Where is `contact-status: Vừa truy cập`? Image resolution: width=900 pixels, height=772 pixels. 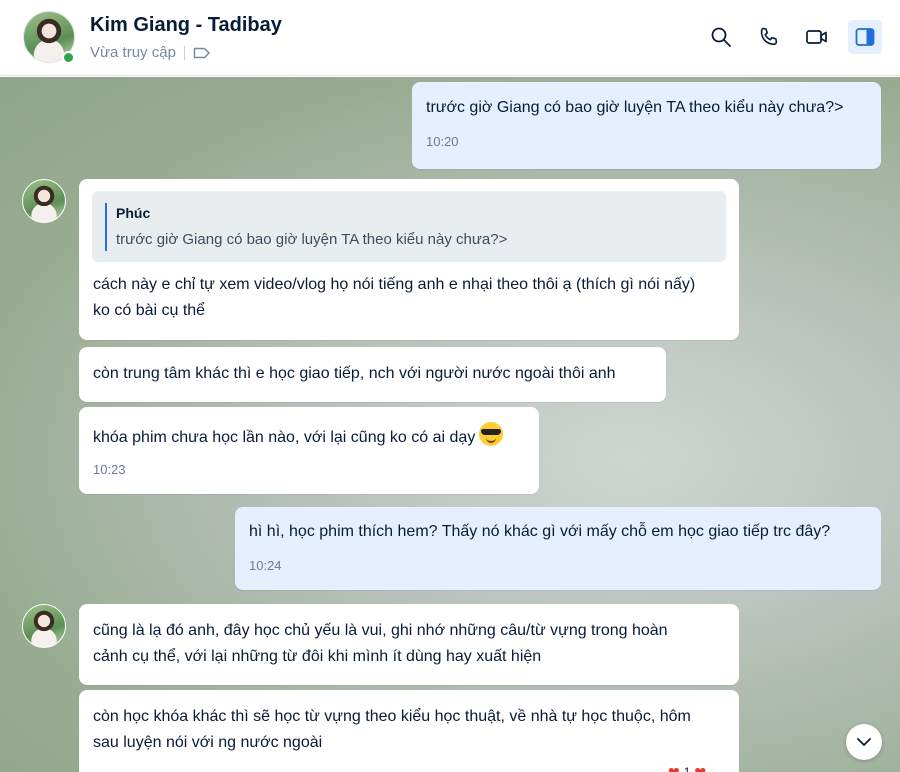
contact-status: Vừa truy cập is located at coordinates (133, 52).